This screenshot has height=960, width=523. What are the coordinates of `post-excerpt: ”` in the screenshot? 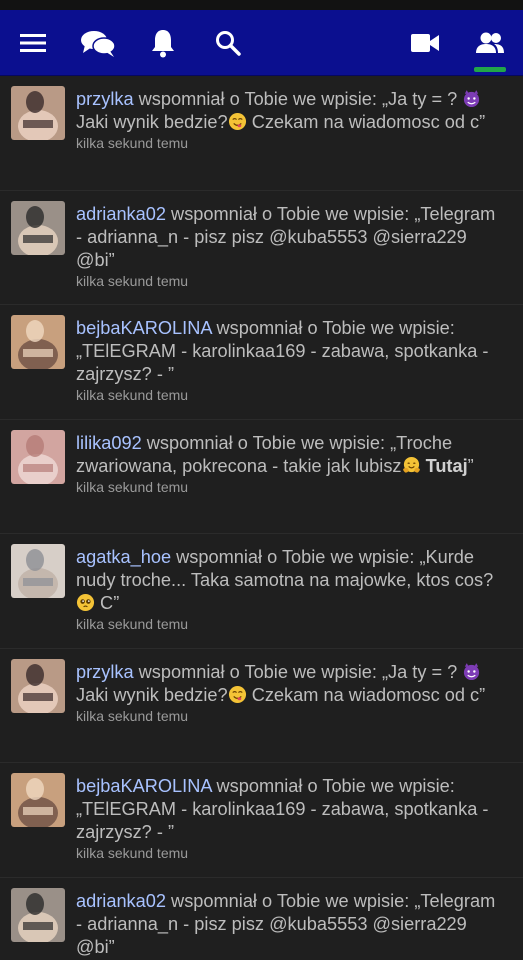 It's located at (470, 465).